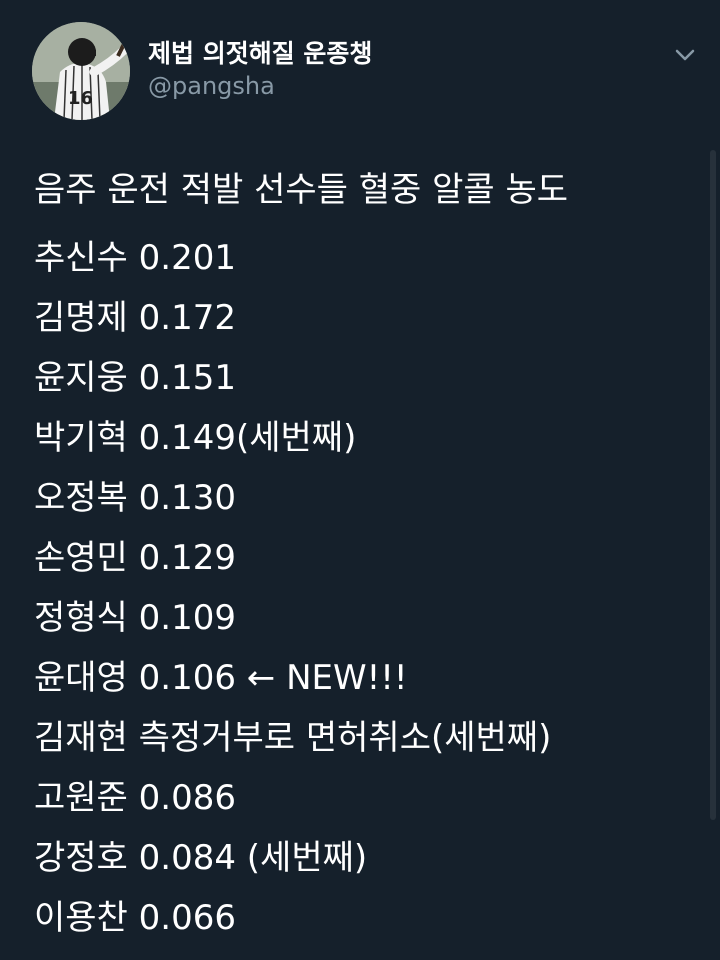 Image resolution: width=720 pixels, height=960 pixels. What do you see at coordinates (135, 258) in the screenshot?
I see `list-item: 추신수 0.201` at bounding box center [135, 258].